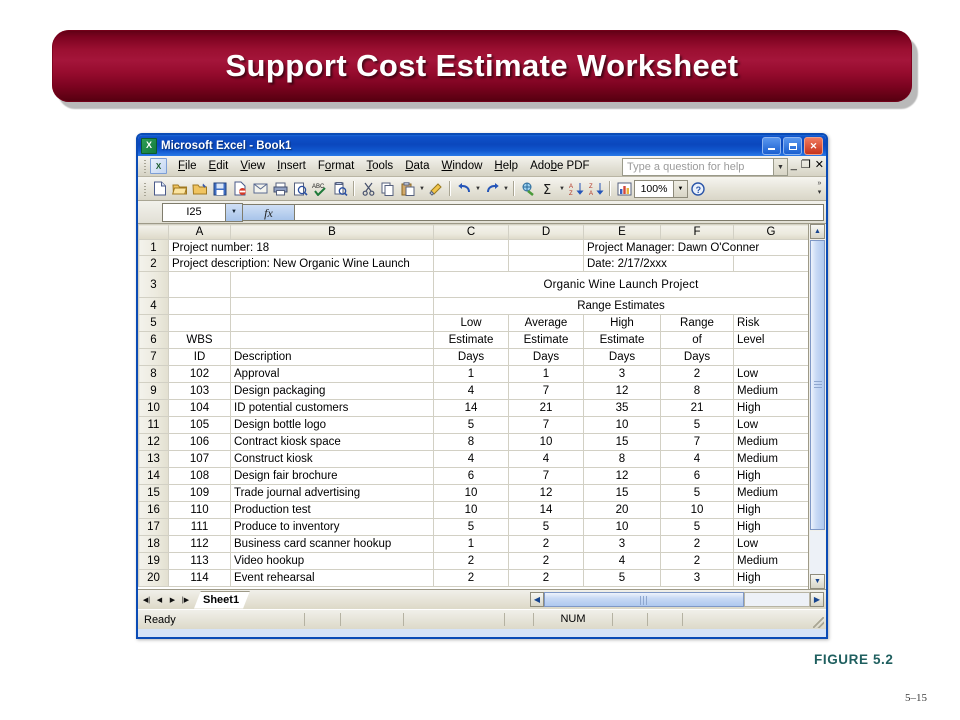 The width and height of the screenshot is (960, 720). What do you see at coordinates (528, 188) in the screenshot?
I see `insert-hyperlink-icon` at bounding box center [528, 188].